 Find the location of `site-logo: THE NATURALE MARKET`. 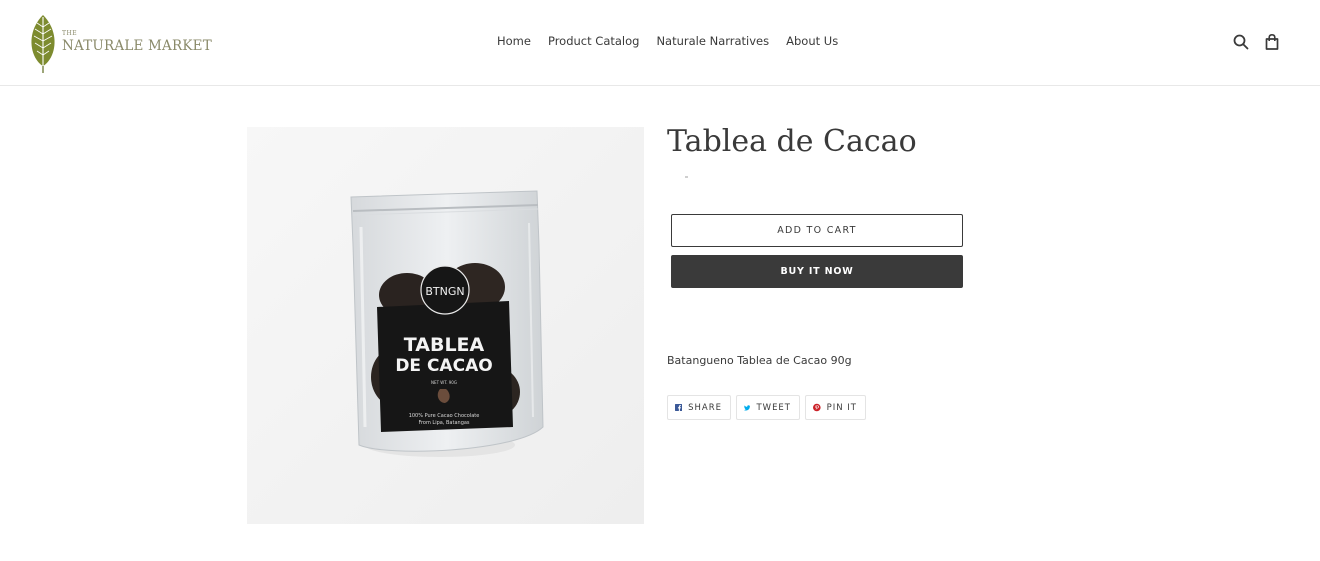

site-logo: THE NATURALE MARKET is located at coordinates (120, 43).